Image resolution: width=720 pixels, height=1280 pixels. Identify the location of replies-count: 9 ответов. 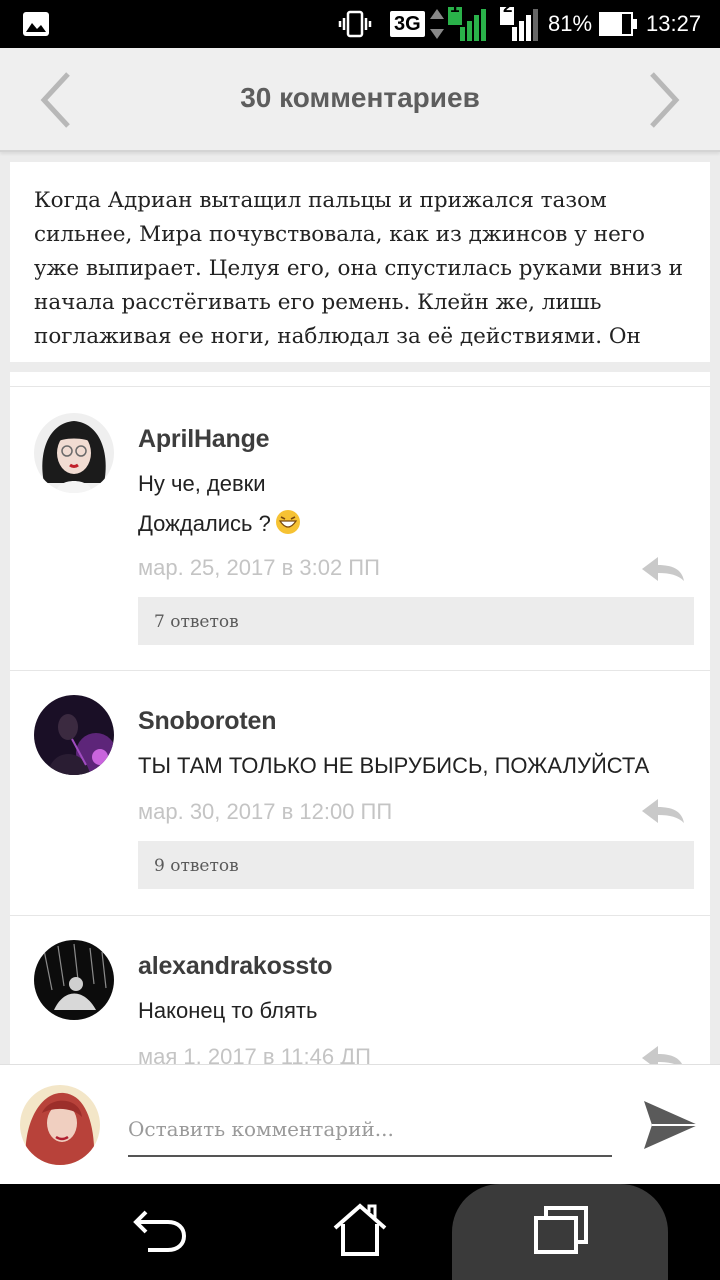
(196, 866).